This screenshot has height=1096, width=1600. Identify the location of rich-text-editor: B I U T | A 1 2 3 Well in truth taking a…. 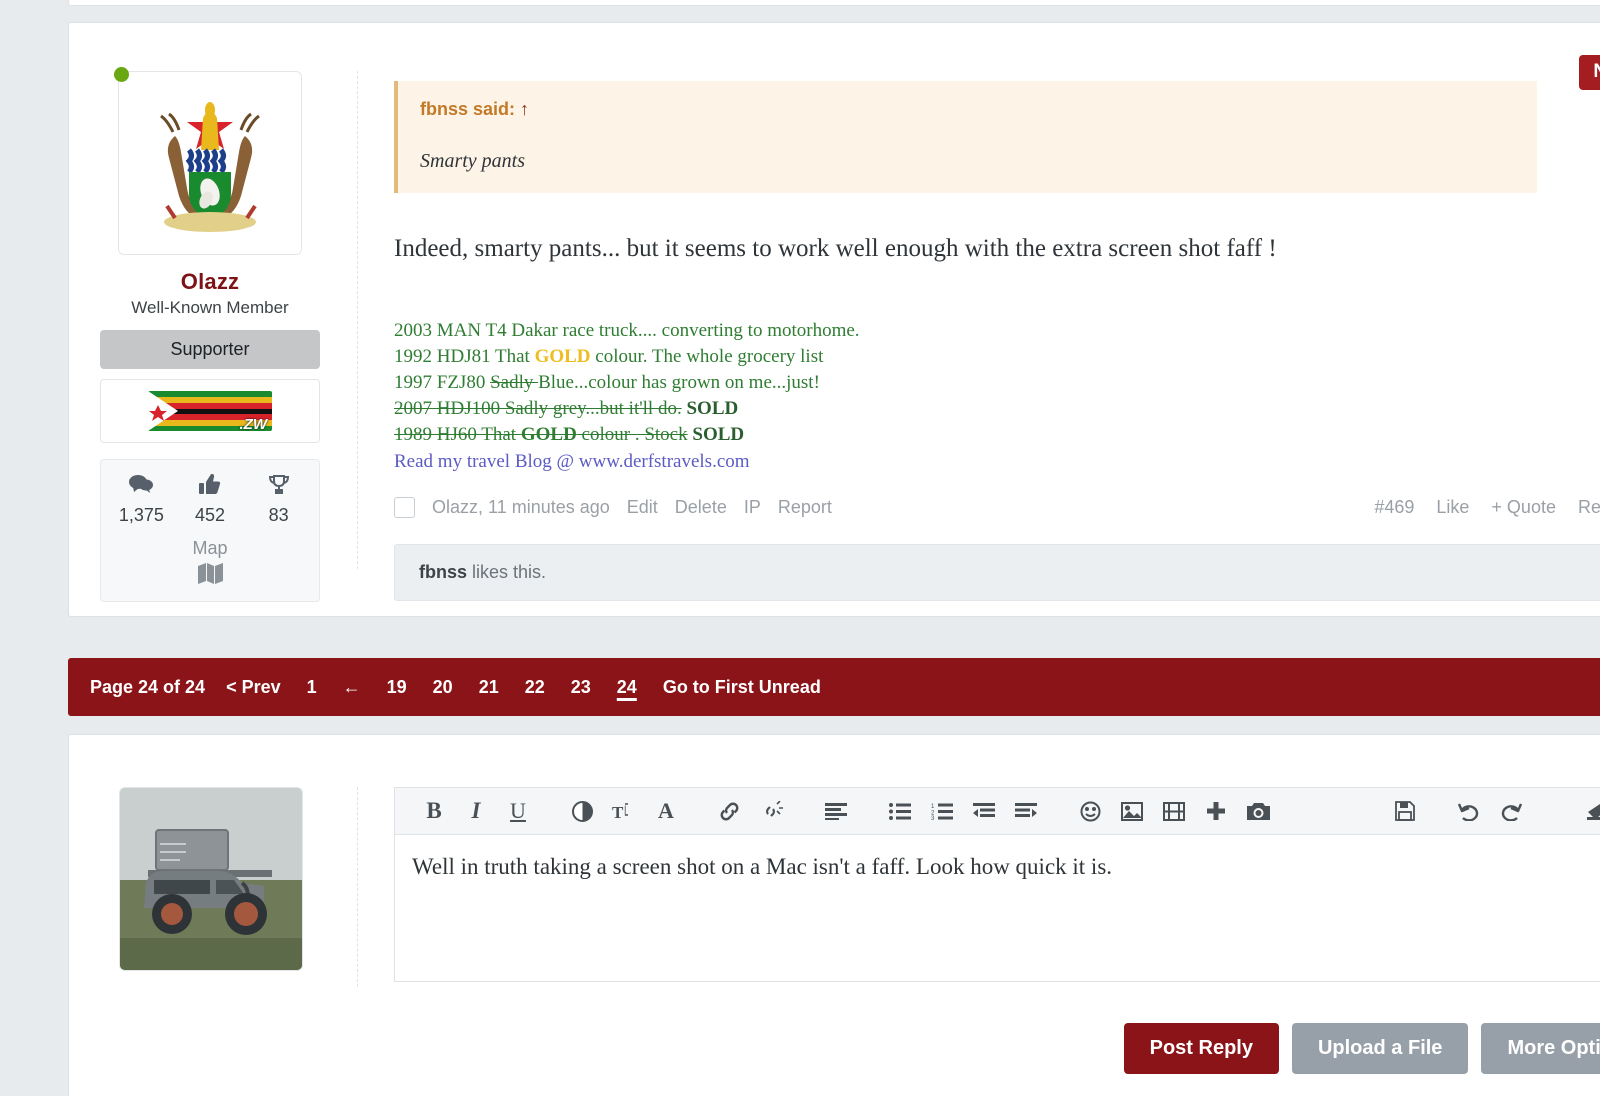
(997, 884).